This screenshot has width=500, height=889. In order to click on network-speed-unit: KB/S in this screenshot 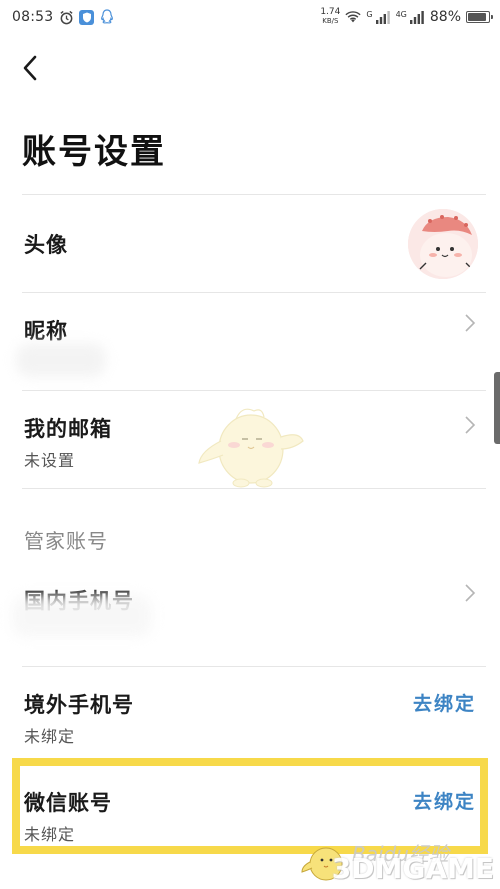, I will do `click(330, 21)`.